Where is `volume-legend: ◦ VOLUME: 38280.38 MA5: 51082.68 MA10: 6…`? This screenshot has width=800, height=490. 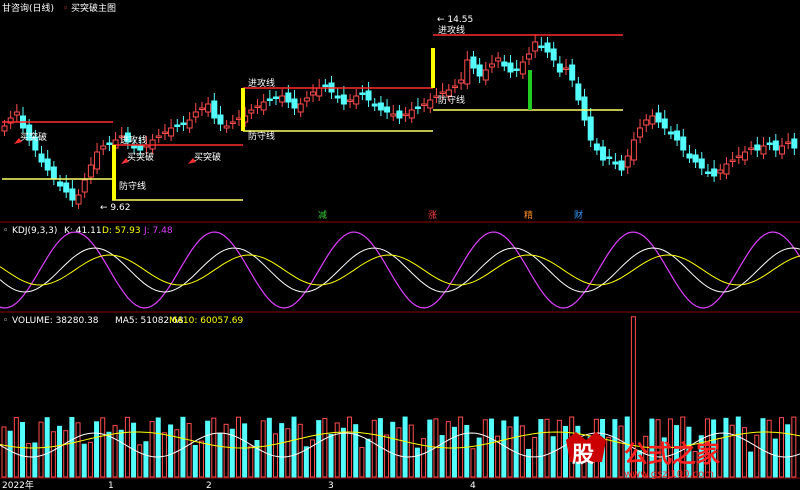
volume-legend: ◦ VOLUME: 38280.38 MA5: 51082.68 MA10: 6… is located at coordinates (123, 321).